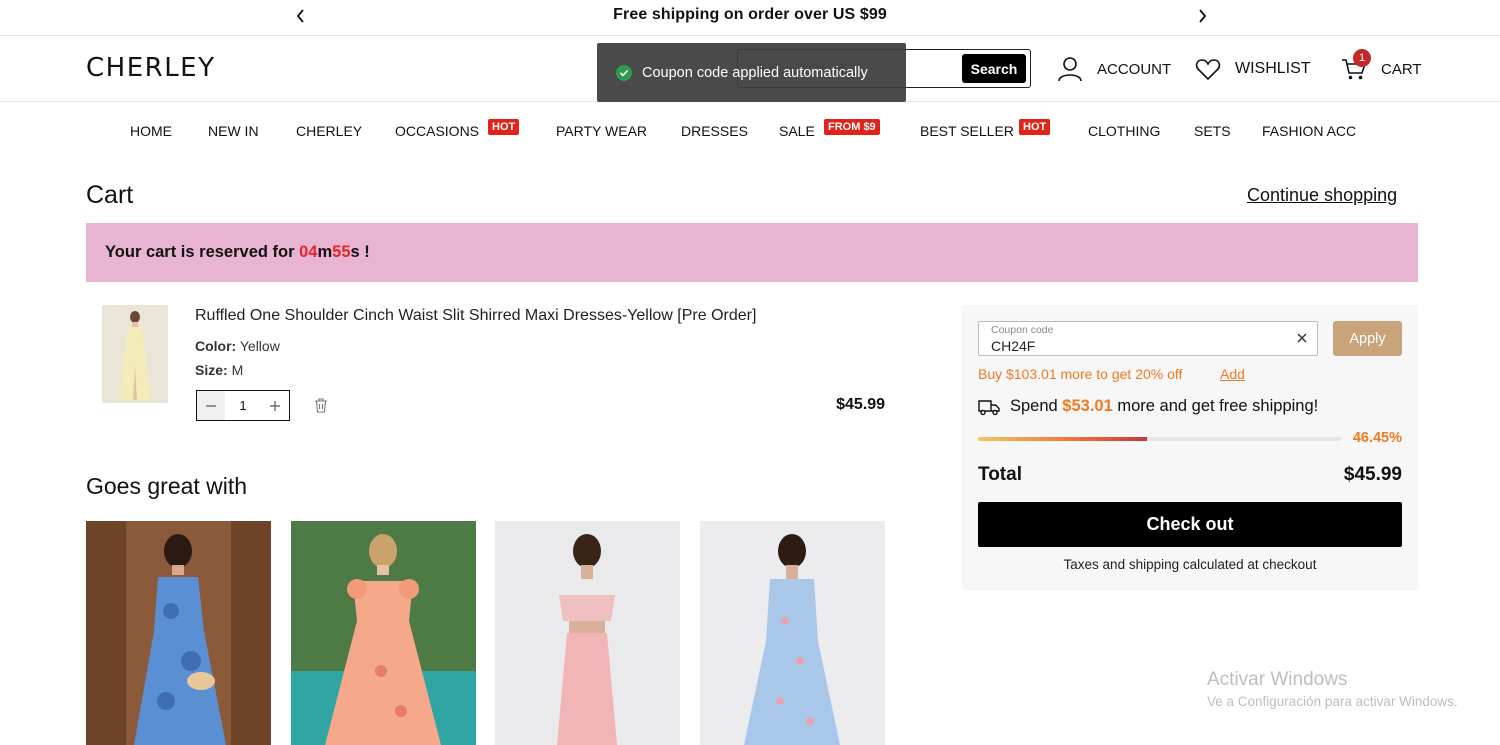 This screenshot has height=745, width=1500. What do you see at coordinates (752, 252) in the screenshot?
I see `cart-reservation-banner: Your cart is reserved for 04 m 55 s !` at bounding box center [752, 252].